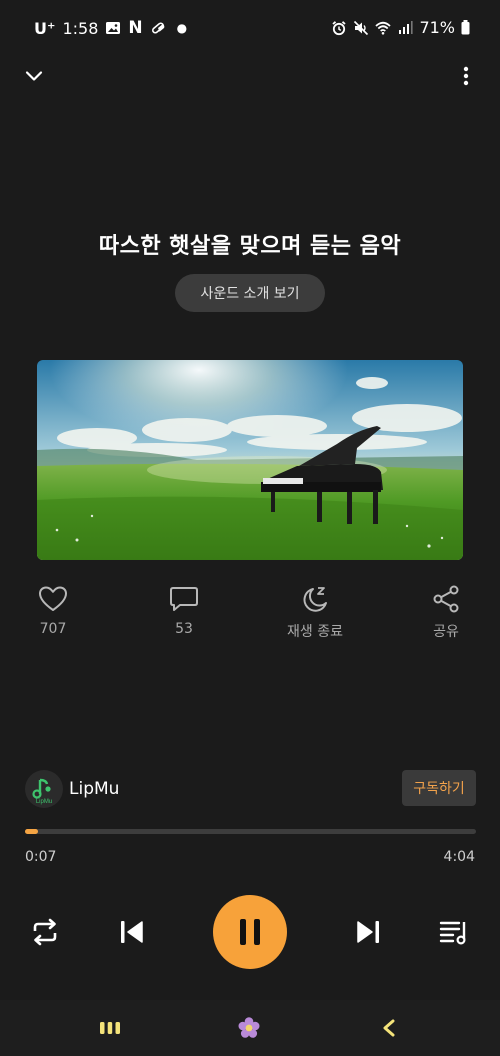 The height and width of the screenshot is (1056, 500). What do you see at coordinates (113, 28) in the screenshot?
I see `gallery-icon` at bounding box center [113, 28].